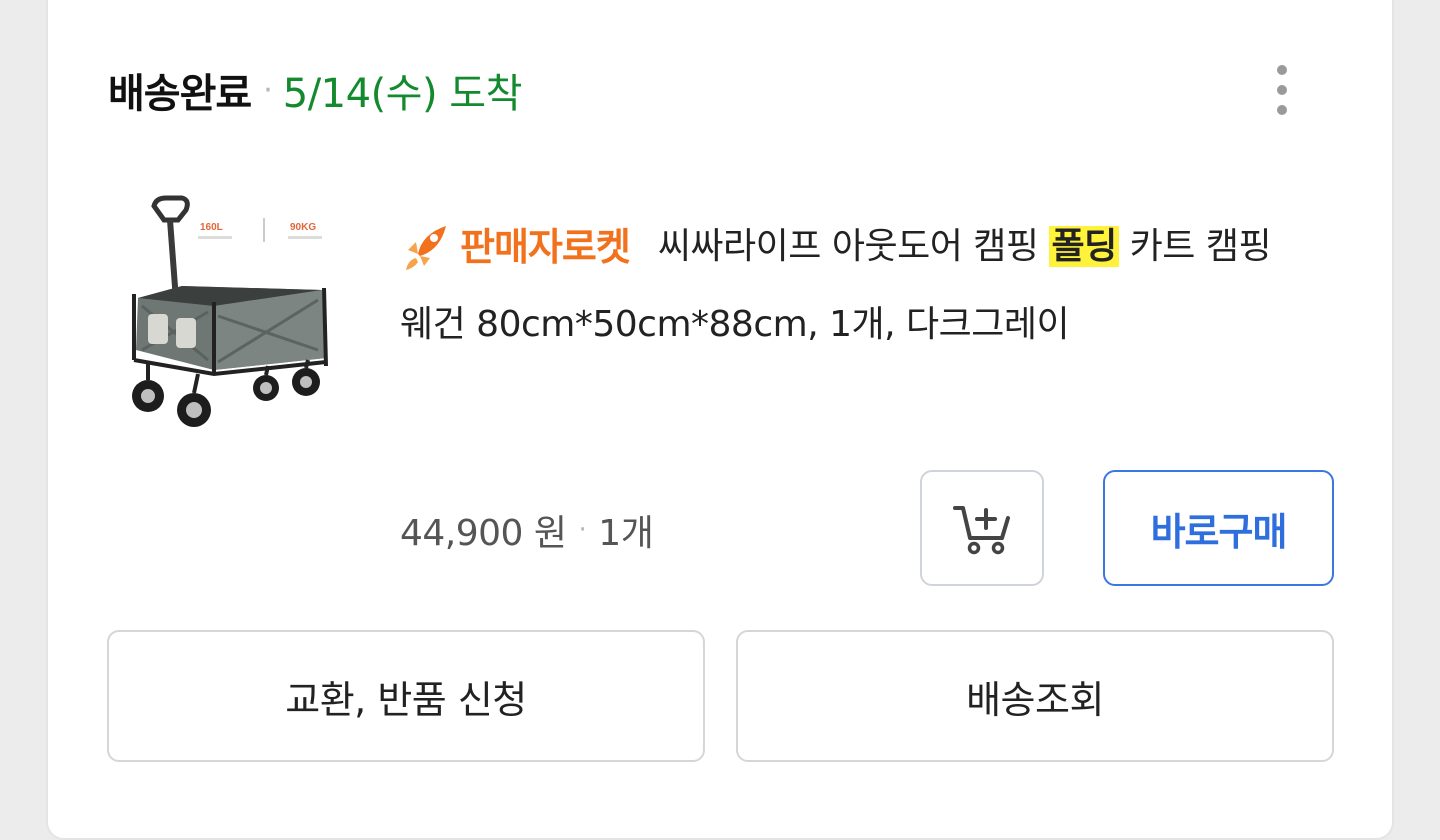 The width and height of the screenshot is (1440, 840). What do you see at coordinates (1218, 528) in the screenshot?
I see `buy-now-button: 바로구매` at bounding box center [1218, 528].